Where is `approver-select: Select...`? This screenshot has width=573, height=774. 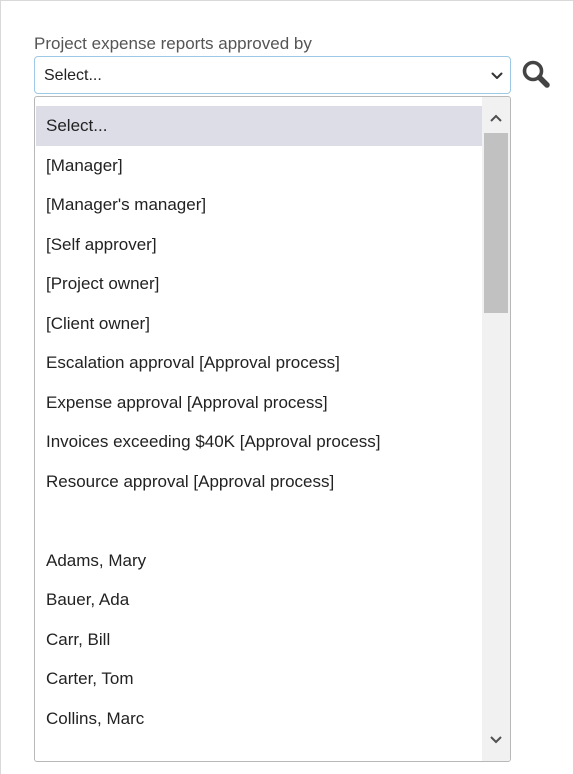
approver-select: Select... is located at coordinates (272, 75).